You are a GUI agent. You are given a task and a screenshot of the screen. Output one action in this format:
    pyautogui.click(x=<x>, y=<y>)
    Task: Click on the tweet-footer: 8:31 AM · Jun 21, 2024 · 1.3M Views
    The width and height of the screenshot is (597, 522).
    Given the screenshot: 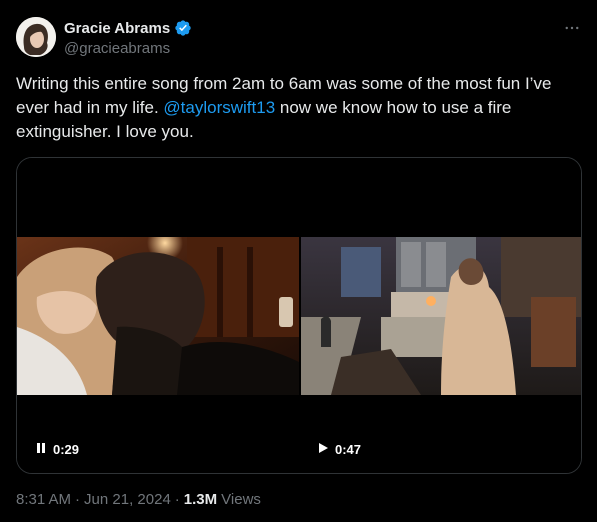 What is the action you would take?
    pyautogui.click(x=138, y=499)
    